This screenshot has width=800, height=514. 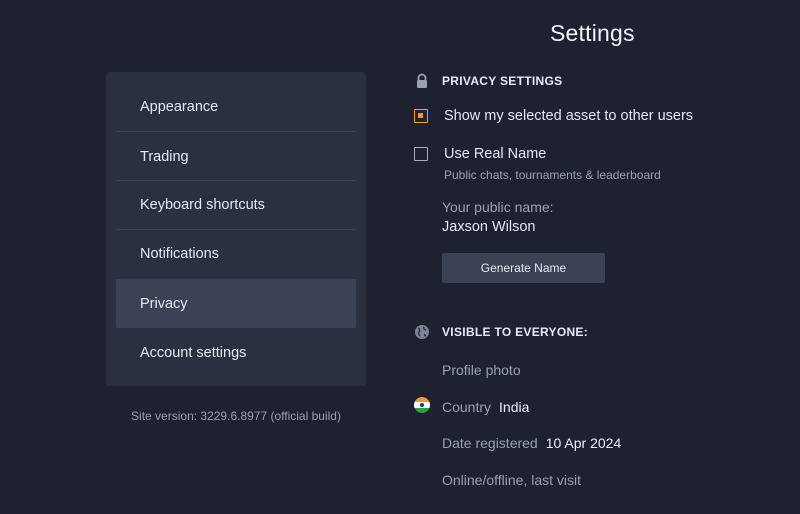 What do you see at coordinates (236, 303) in the screenshot?
I see `menu-item-privacy: Privacy` at bounding box center [236, 303].